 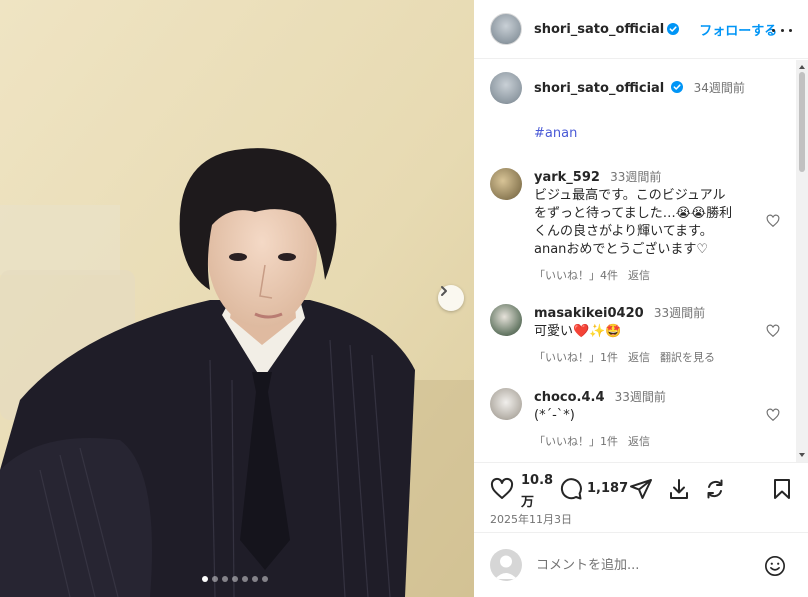 I want to click on post-date: 2025年11月3日, so click(x=531, y=519).